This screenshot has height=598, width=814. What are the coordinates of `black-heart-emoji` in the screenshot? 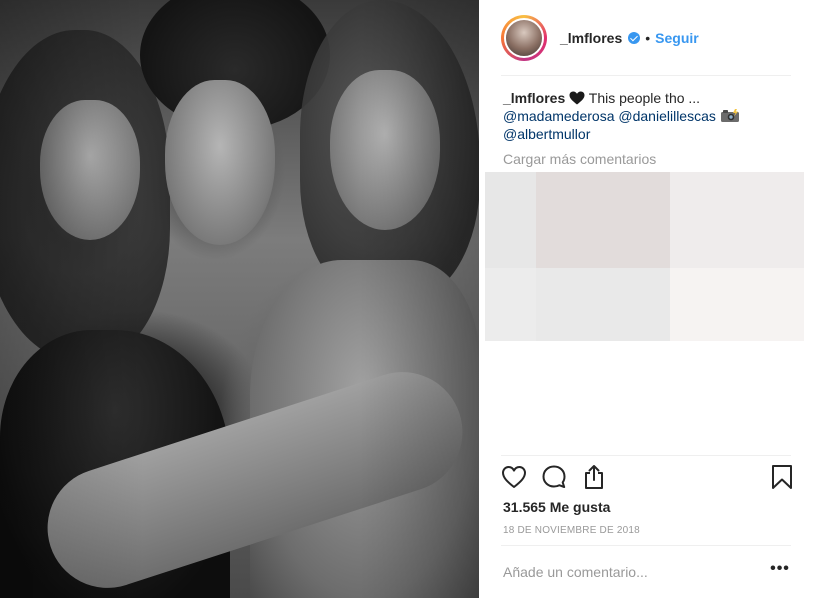 It's located at (577, 98).